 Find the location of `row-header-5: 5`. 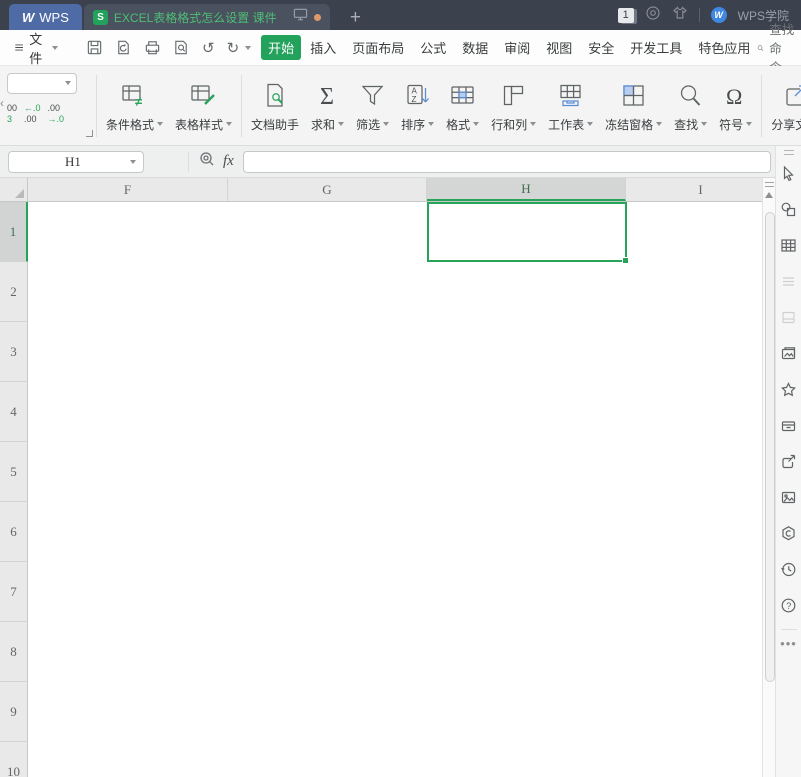

row-header-5: 5 is located at coordinates (14, 472).